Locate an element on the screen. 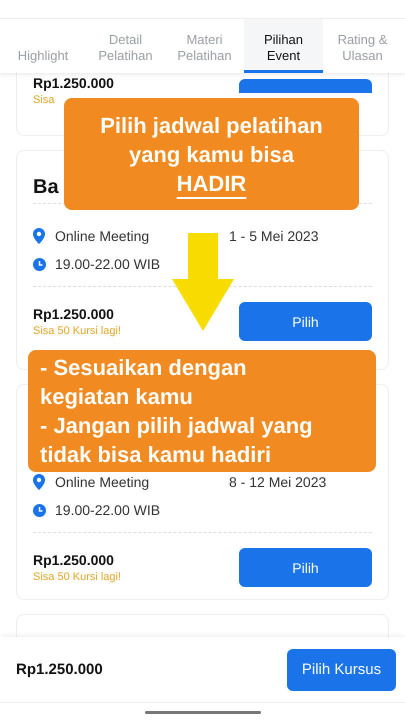  batch-title: Ba is located at coordinates (46, 187).